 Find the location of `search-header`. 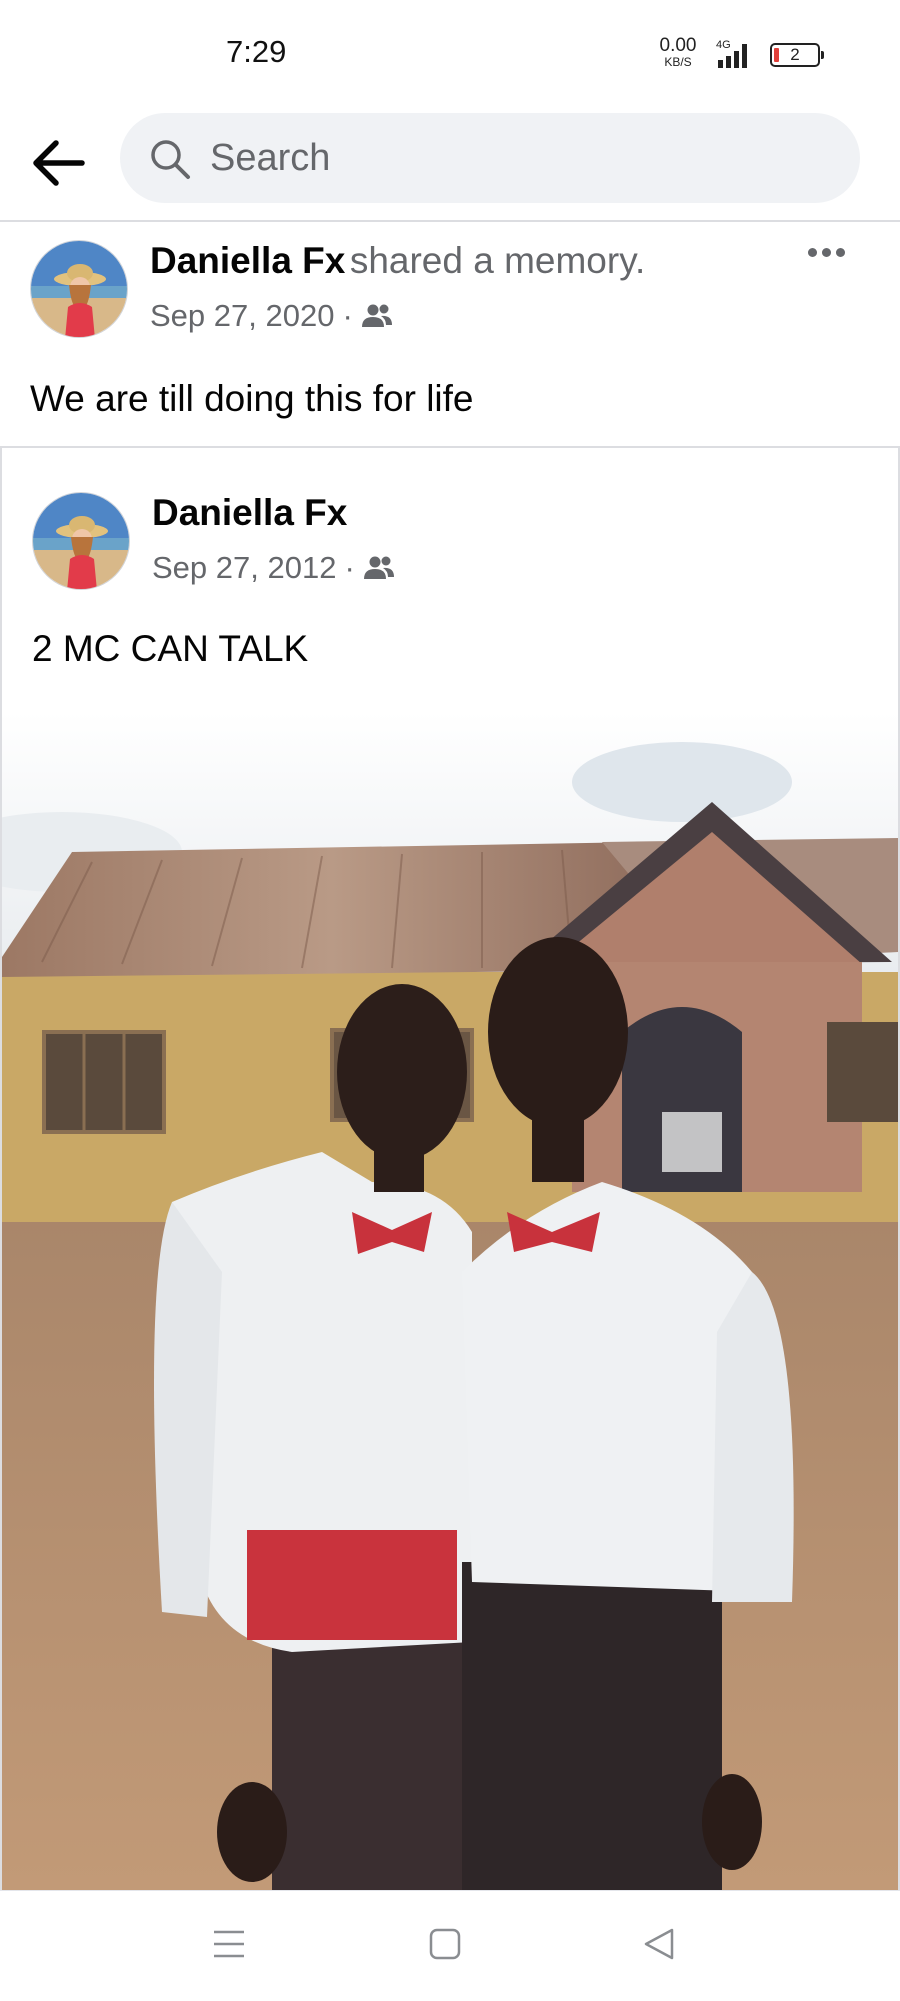

search-header is located at coordinates (450, 166).